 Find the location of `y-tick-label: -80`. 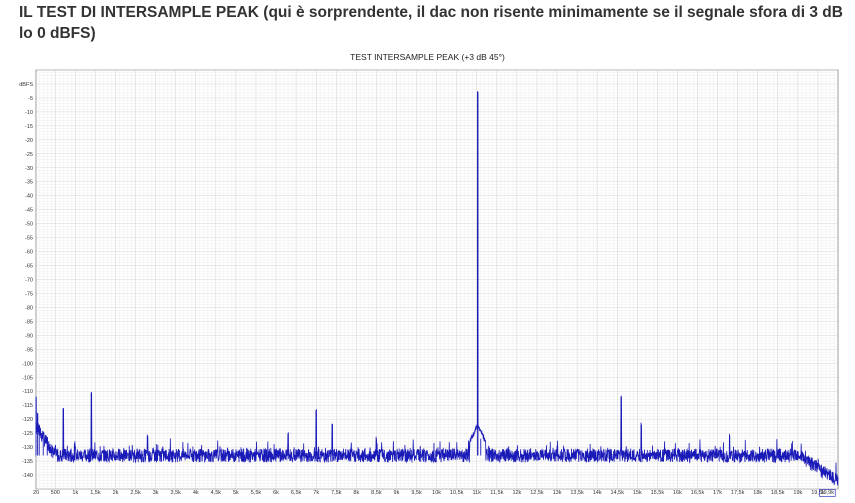

y-tick-label: -80 is located at coordinates (29, 308).